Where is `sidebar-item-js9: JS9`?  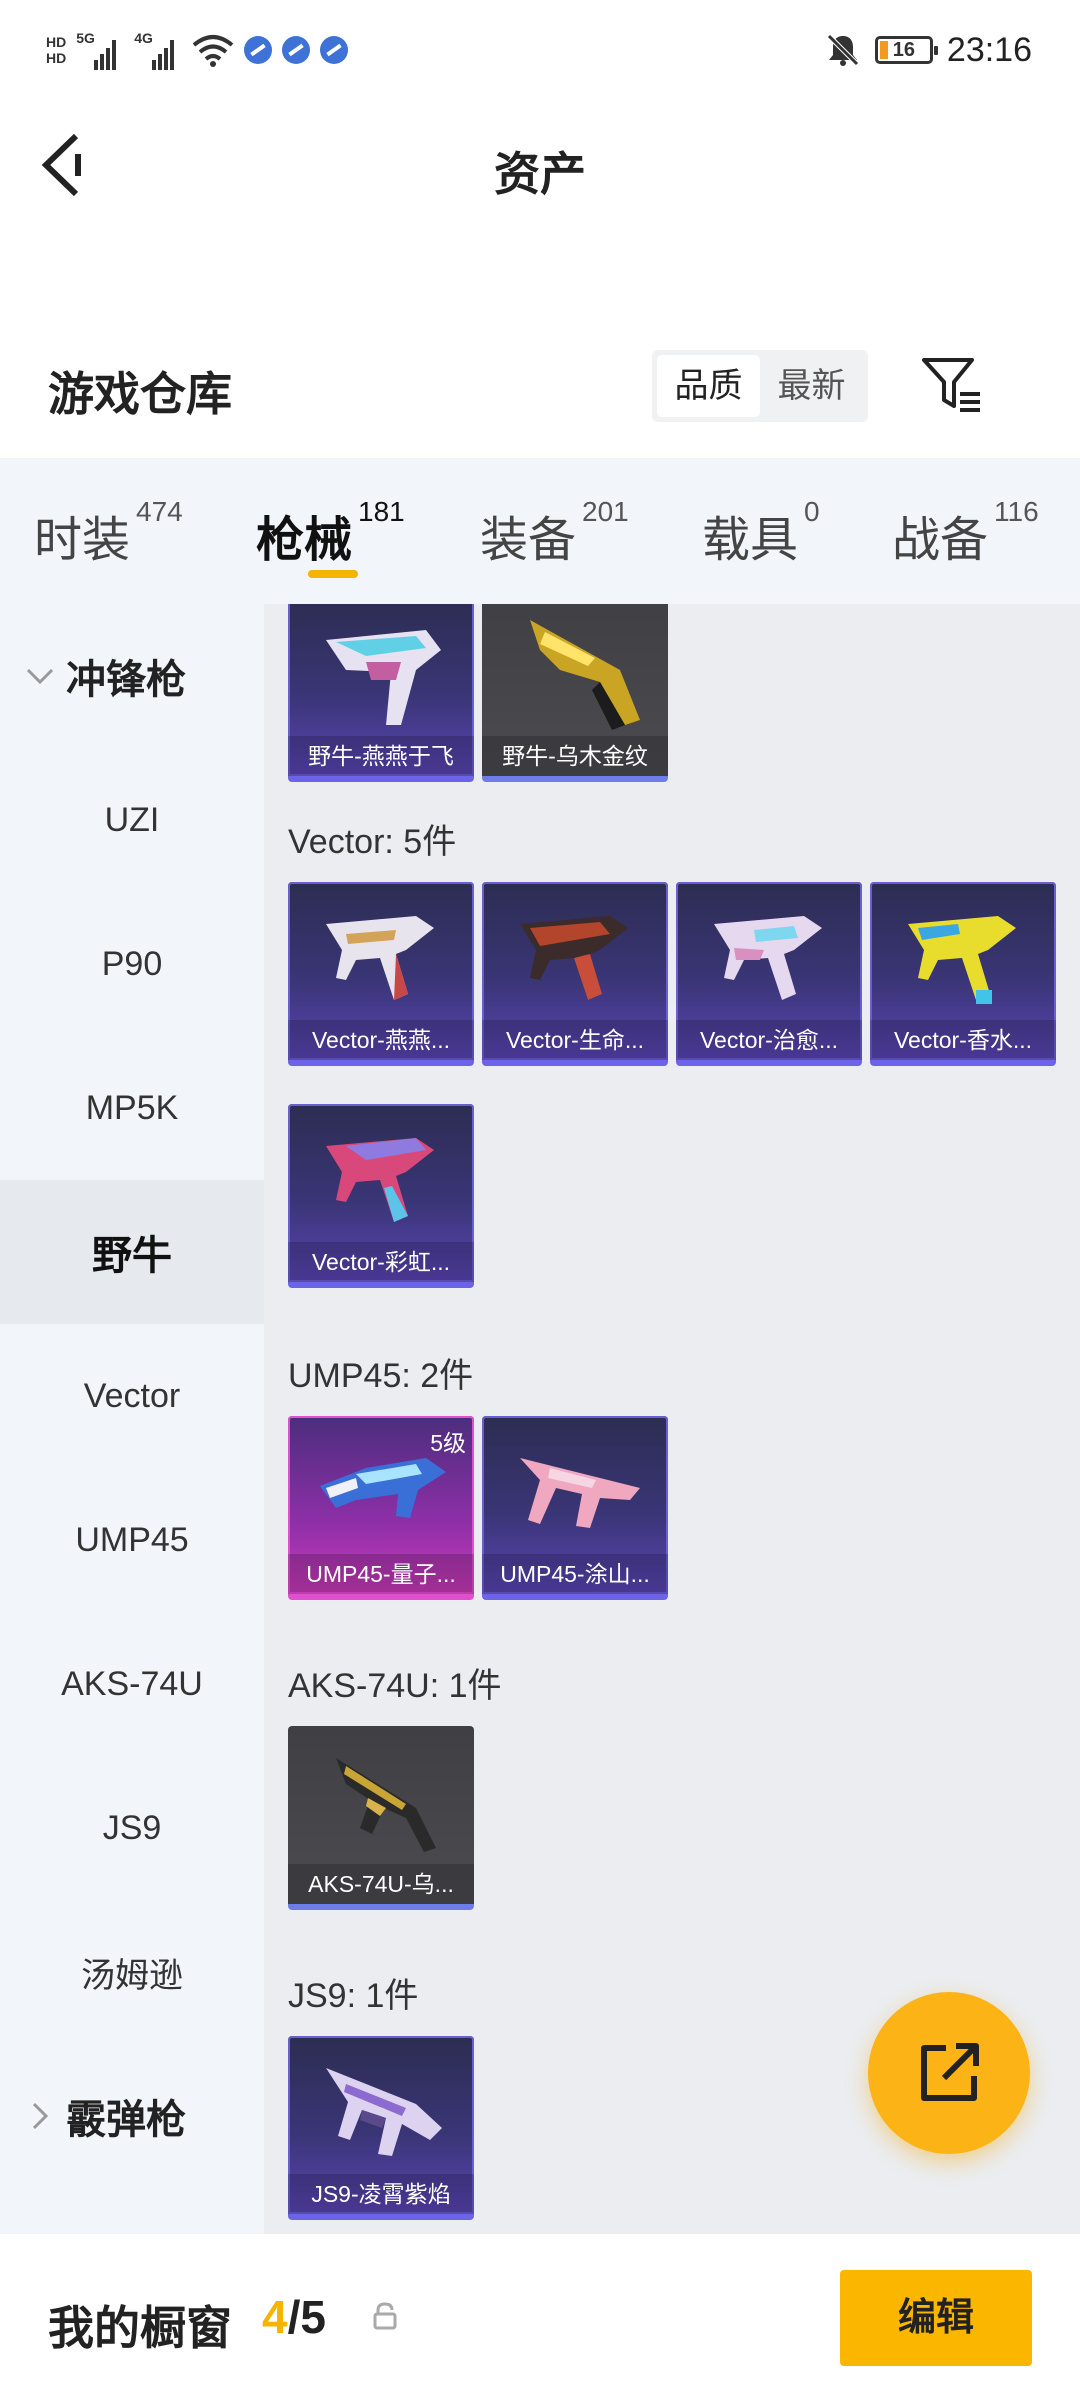 sidebar-item-js9: JS9 is located at coordinates (132, 1828).